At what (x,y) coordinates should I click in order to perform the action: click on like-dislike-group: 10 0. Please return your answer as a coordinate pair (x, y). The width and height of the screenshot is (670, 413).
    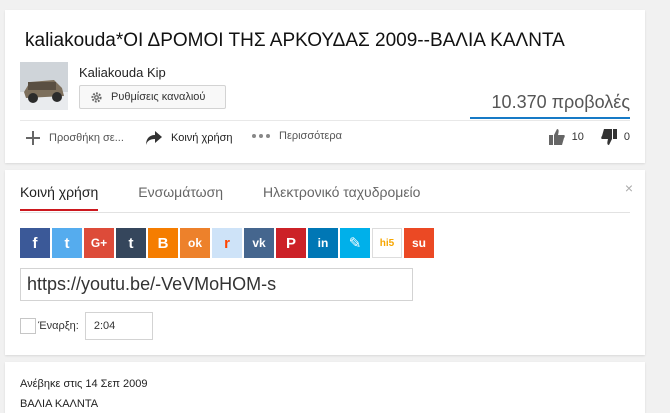
    Looking at the image, I should click on (589, 137).